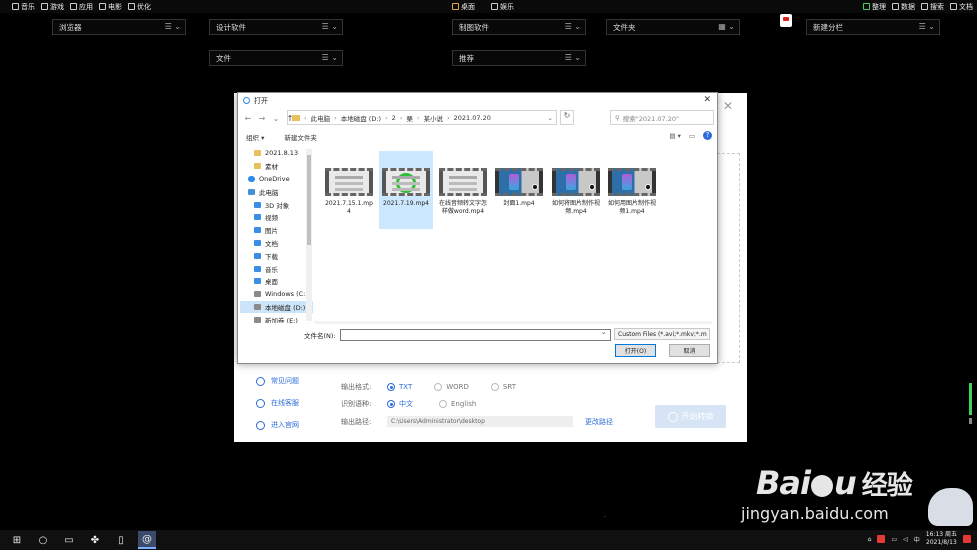 This screenshot has width=977, height=550. Describe the element at coordinates (406, 190) in the screenshot. I see `file-item-selected: 2021.7.19.mp4` at that location.